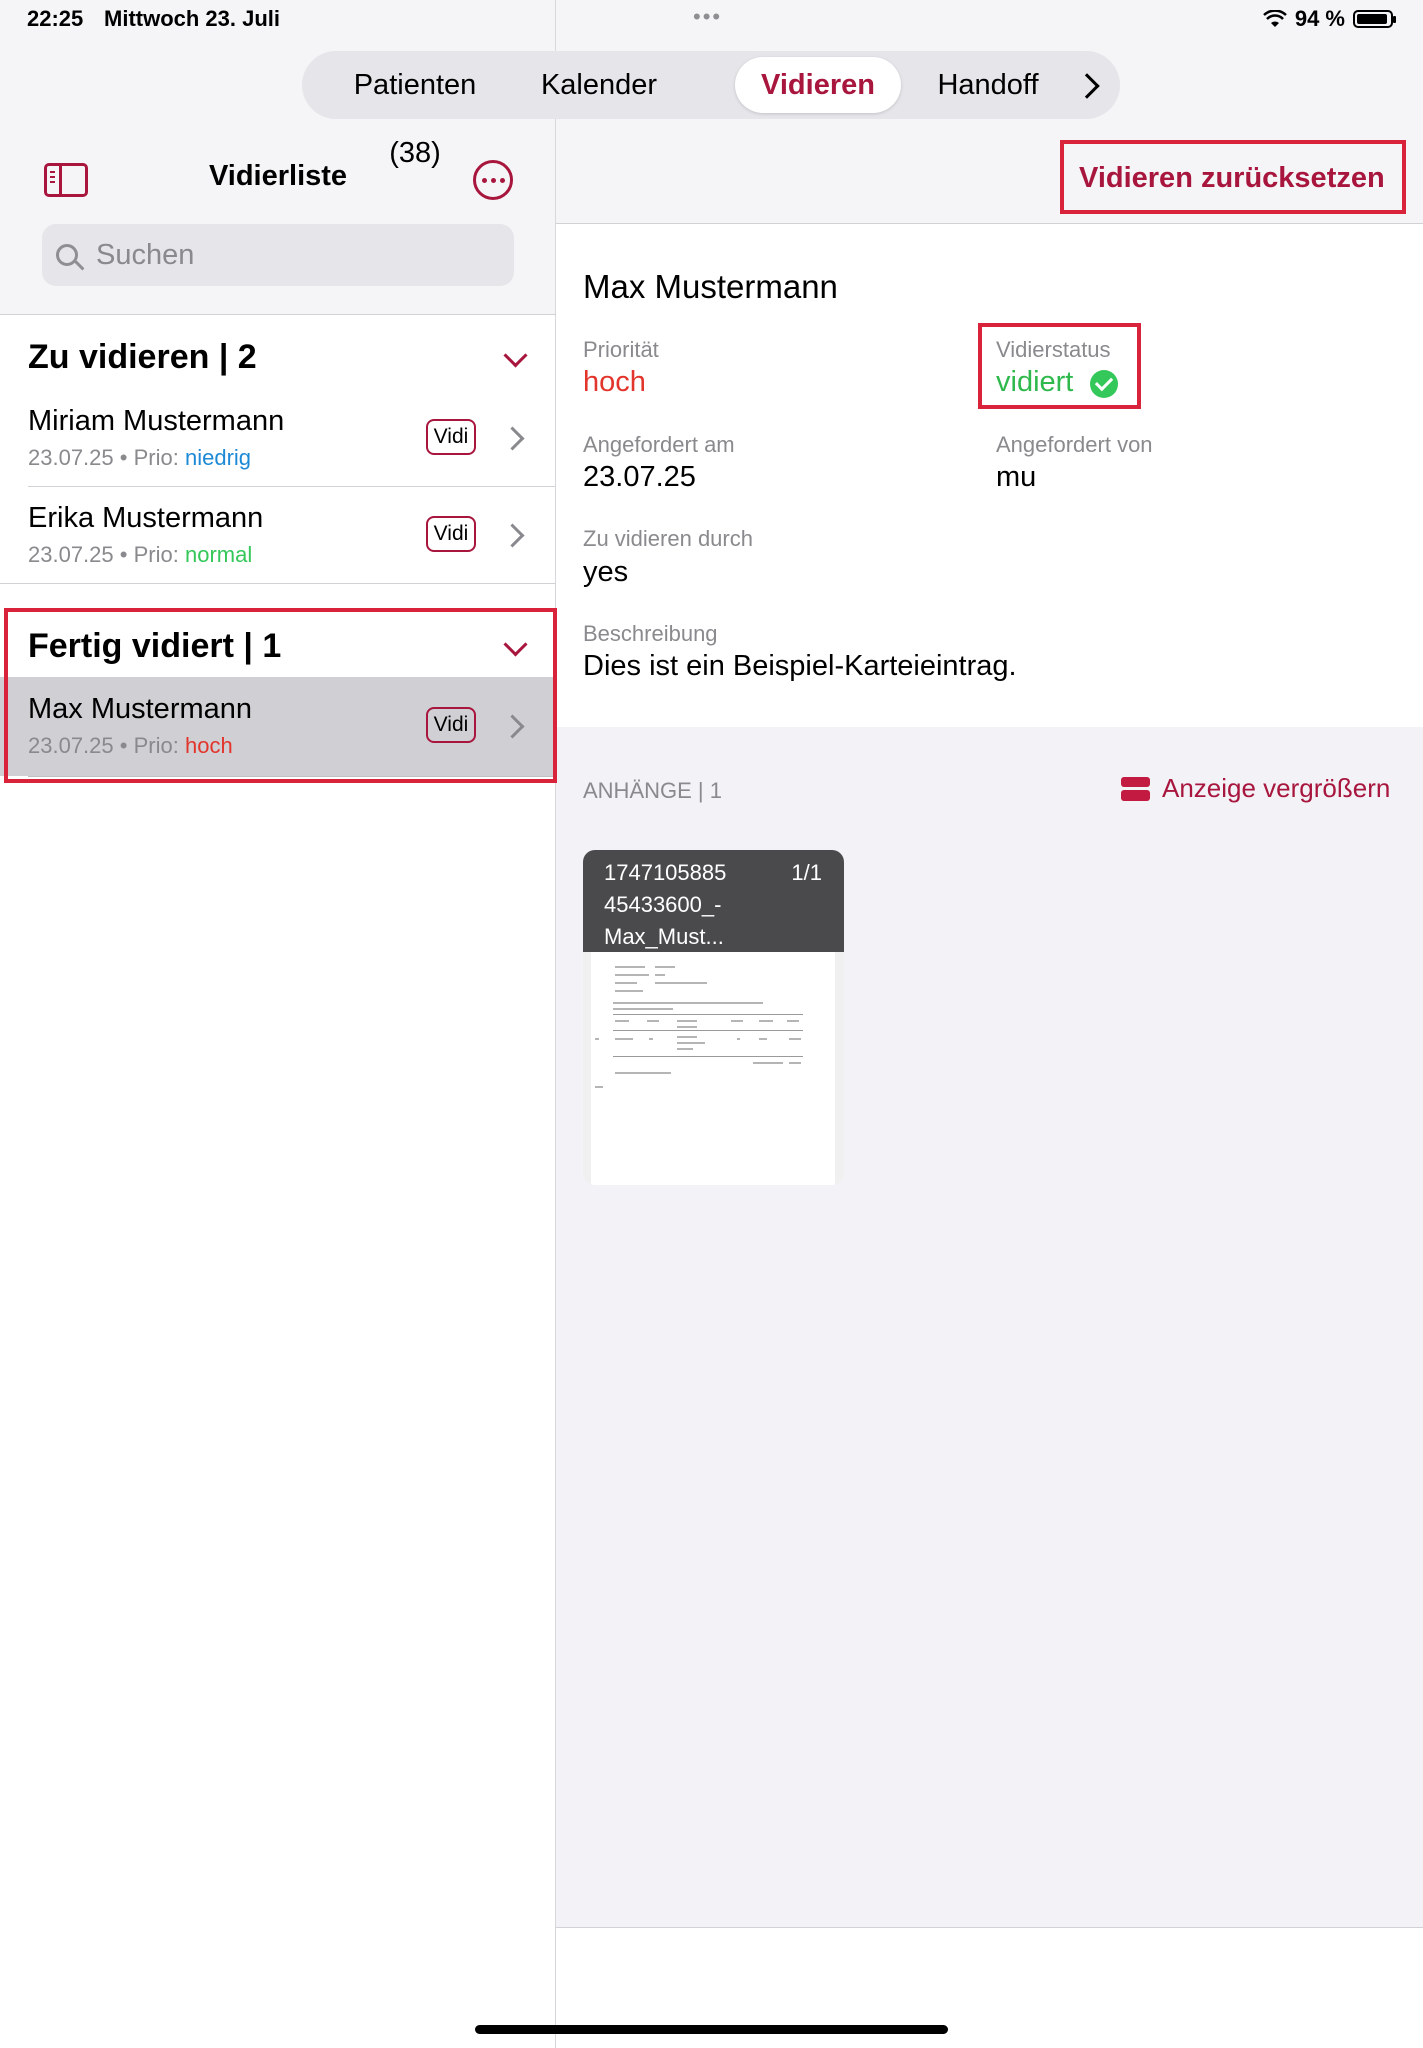 This screenshot has width=1423, height=2048. Describe the element at coordinates (668, 538) in the screenshot. I see `to-verify-by-label: Zu vidieren durch` at that location.